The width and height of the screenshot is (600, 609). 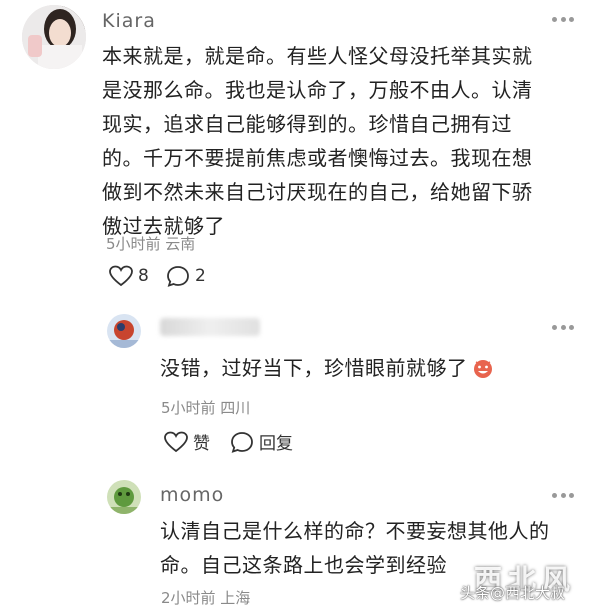 What do you see at coordinates (317, 192) in the screenshot?
I see `comment-line: 做到不然未来自己讨厌现在的自己，给她留下骄` at bounding box center [317, 192].